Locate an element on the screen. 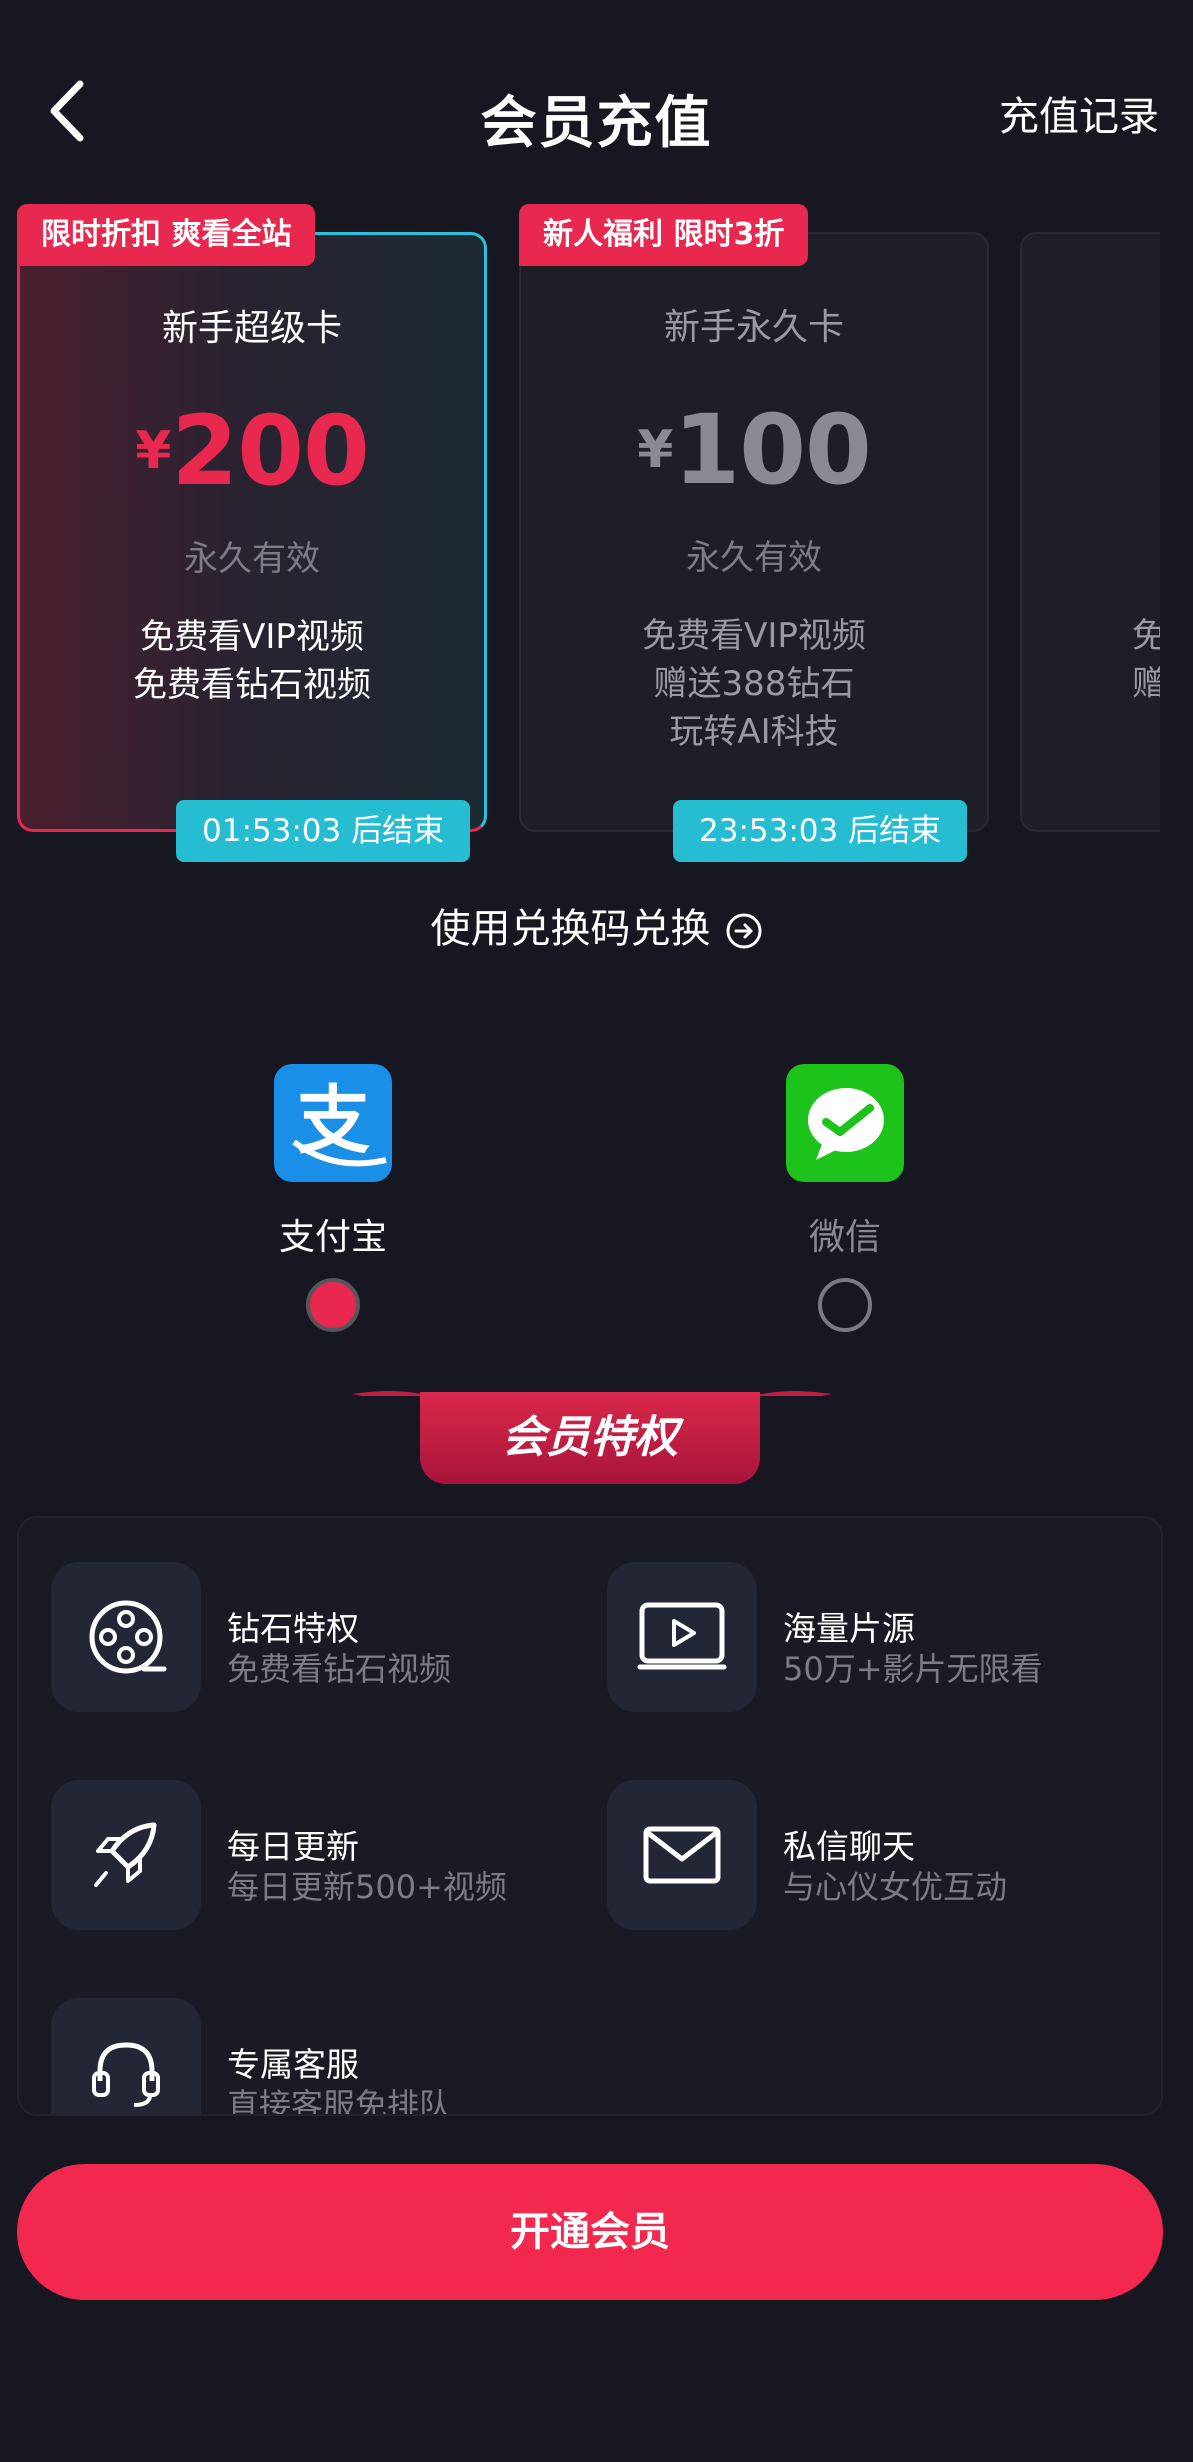 The width and height of the screenshot is (1193, 2462). perk-subtitle: 50万+影片无限看 is located at coordinates (913, 1669).